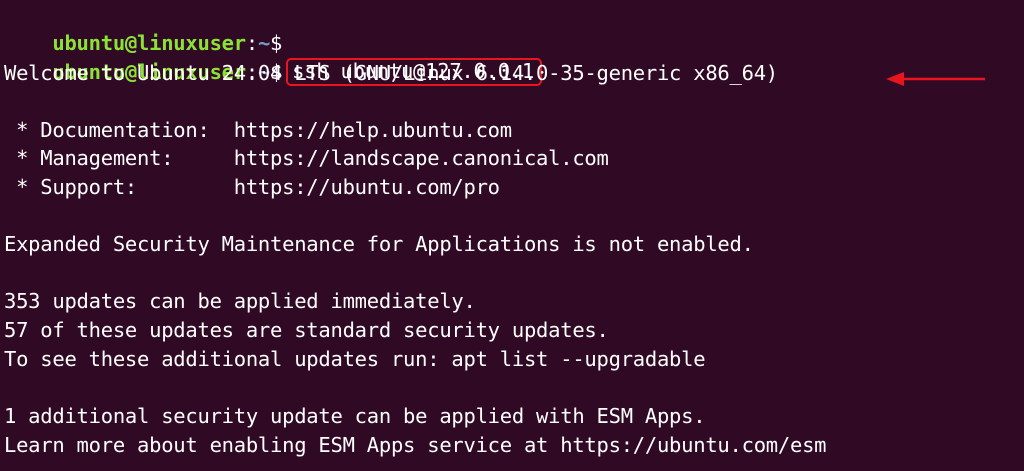  I want to click on updates-count-line: 353 updates can be applied immediately., so click(240, 301).